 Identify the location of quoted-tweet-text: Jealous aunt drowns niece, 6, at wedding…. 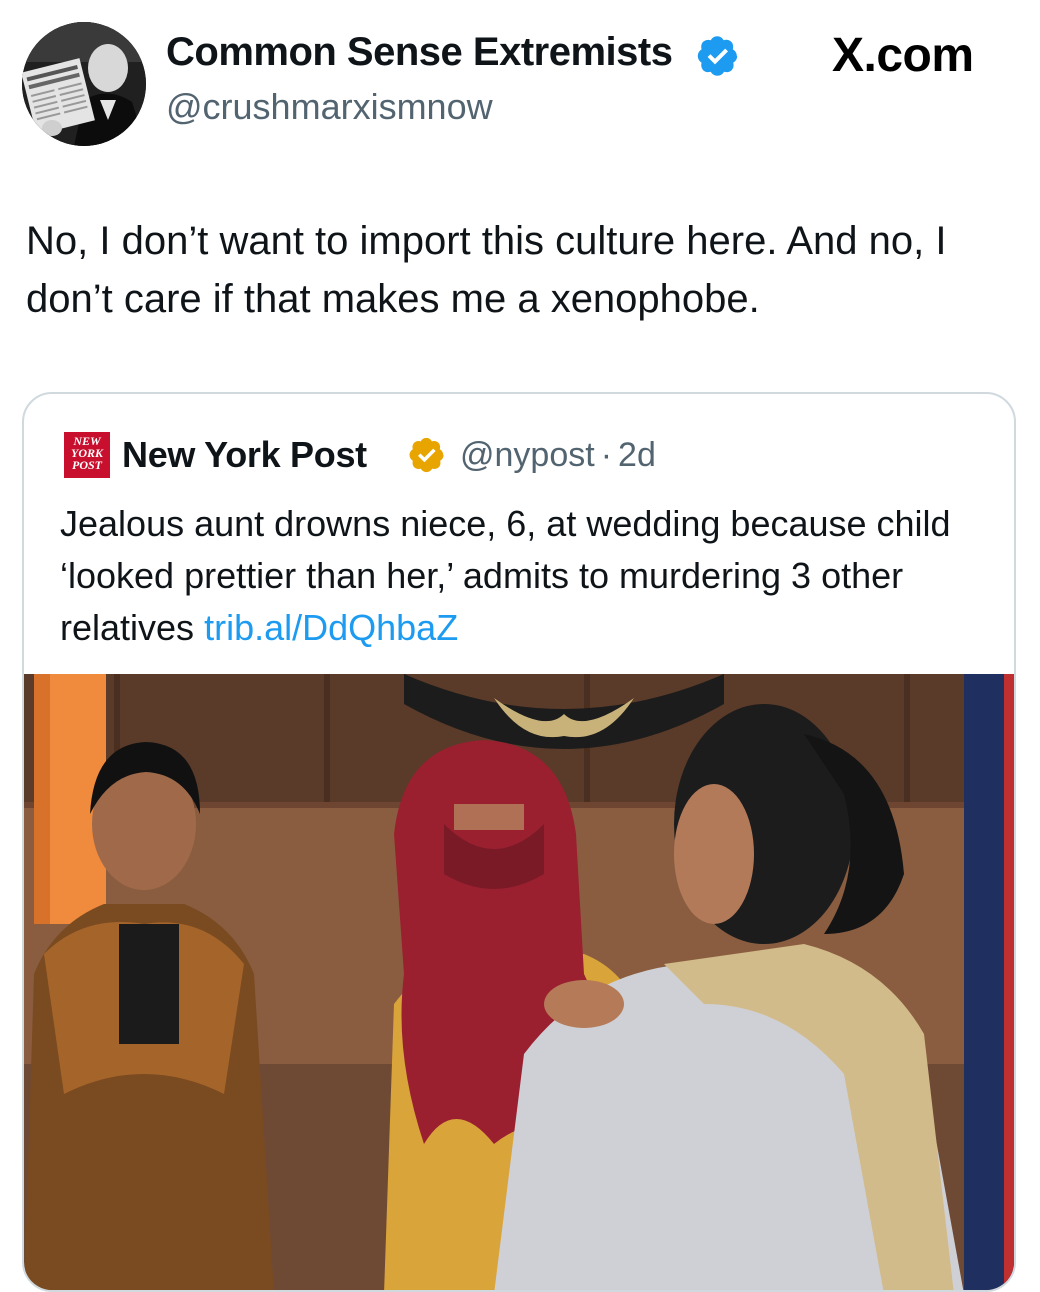
(530, 576).